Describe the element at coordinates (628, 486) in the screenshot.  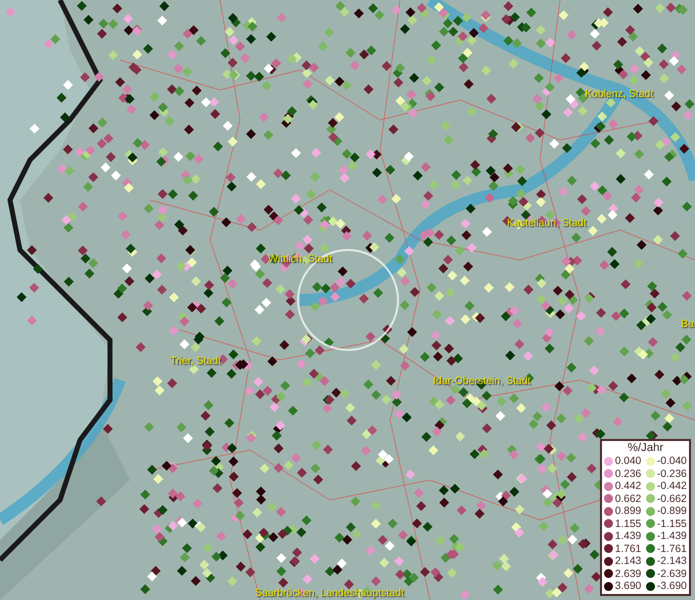
I see `legend-value: 0.442` at that location.